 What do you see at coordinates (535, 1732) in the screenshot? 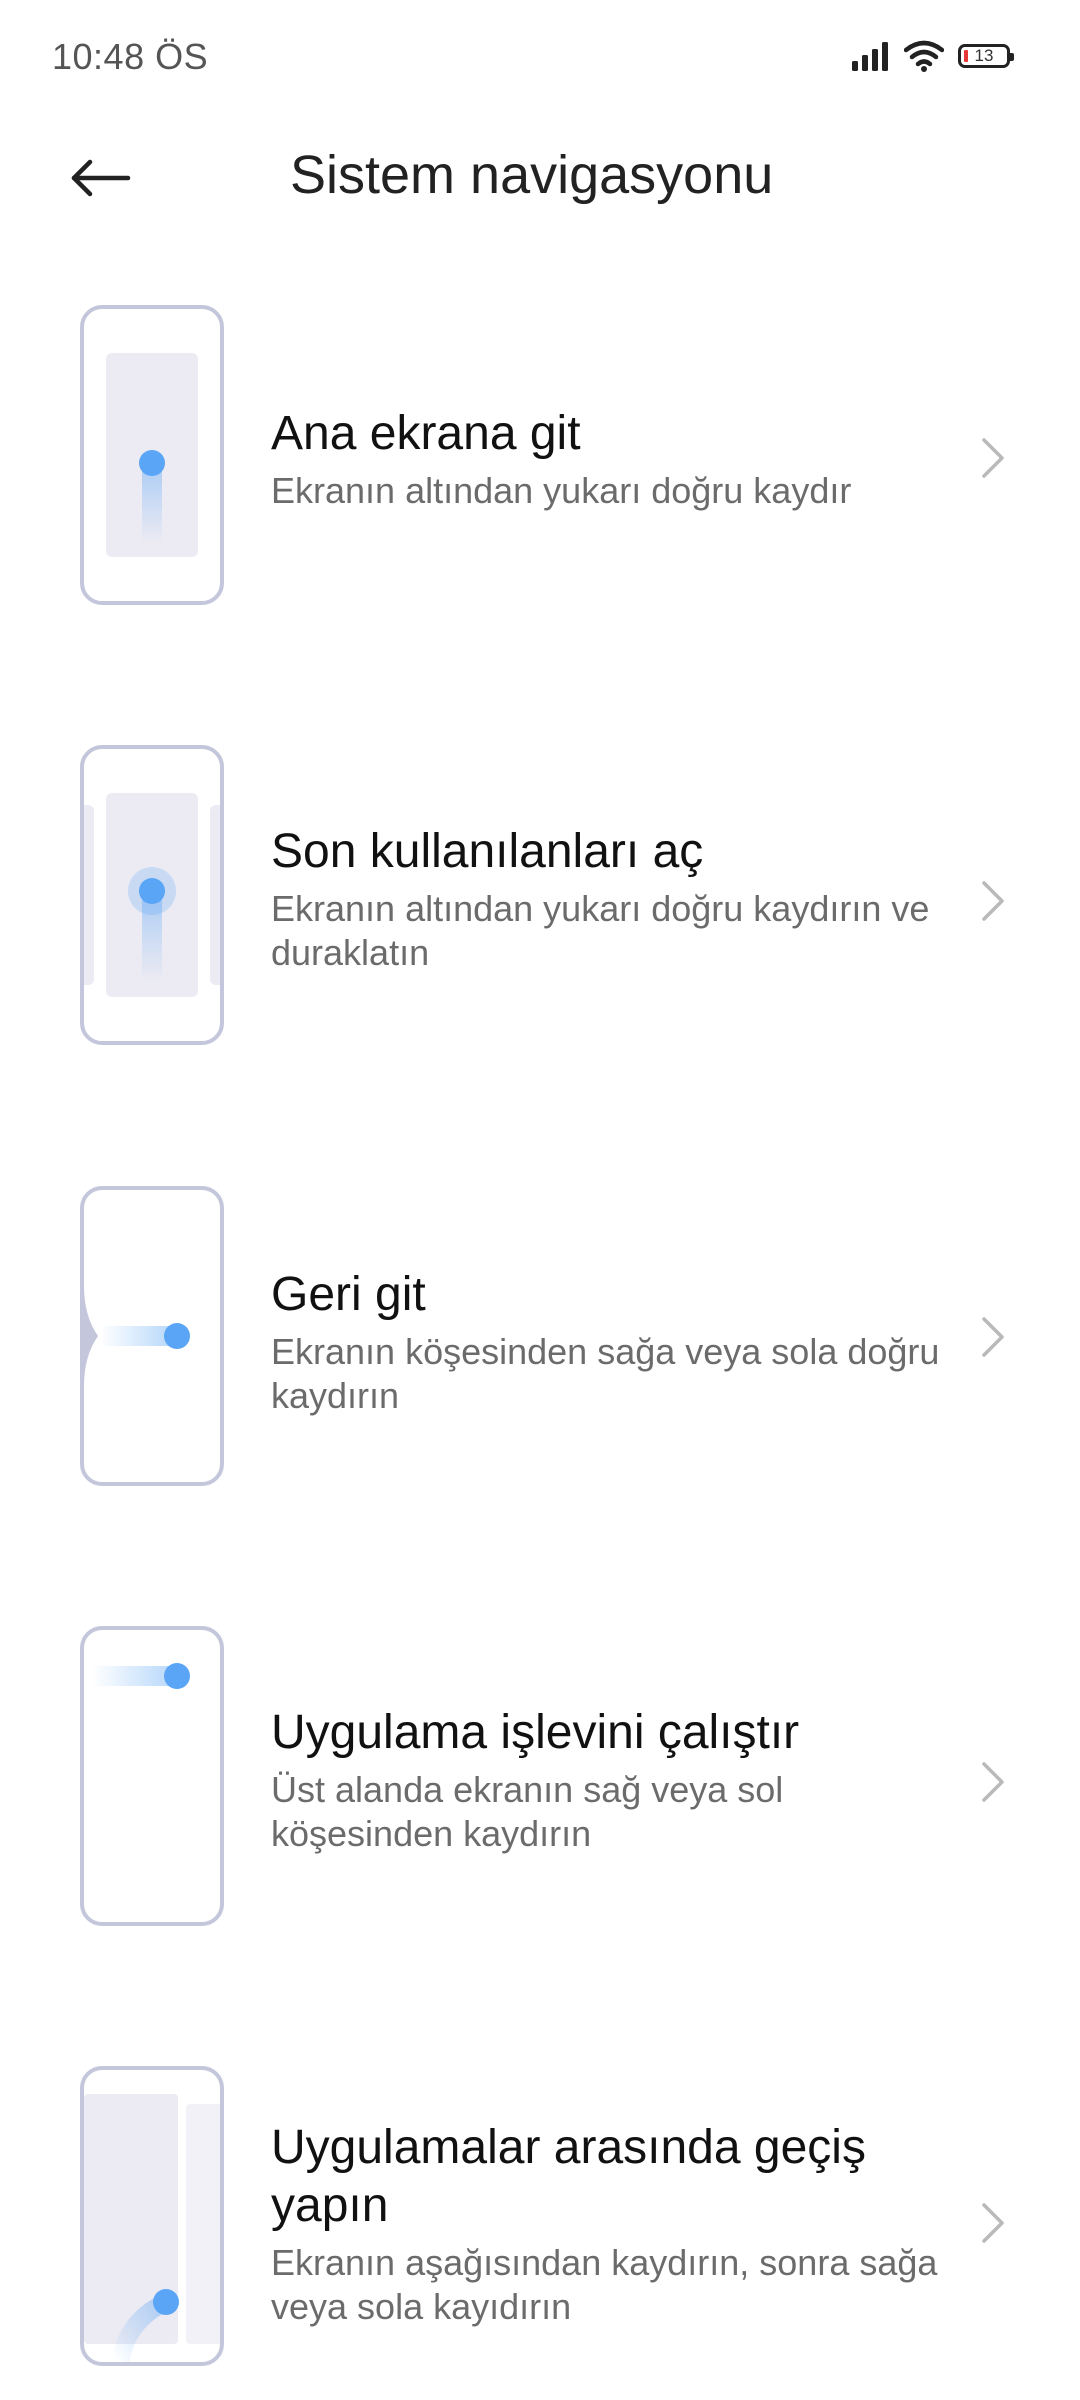
I see `nav-item-title: Uygulama işlevini çalıştır` at bounding box center [535, 1732].